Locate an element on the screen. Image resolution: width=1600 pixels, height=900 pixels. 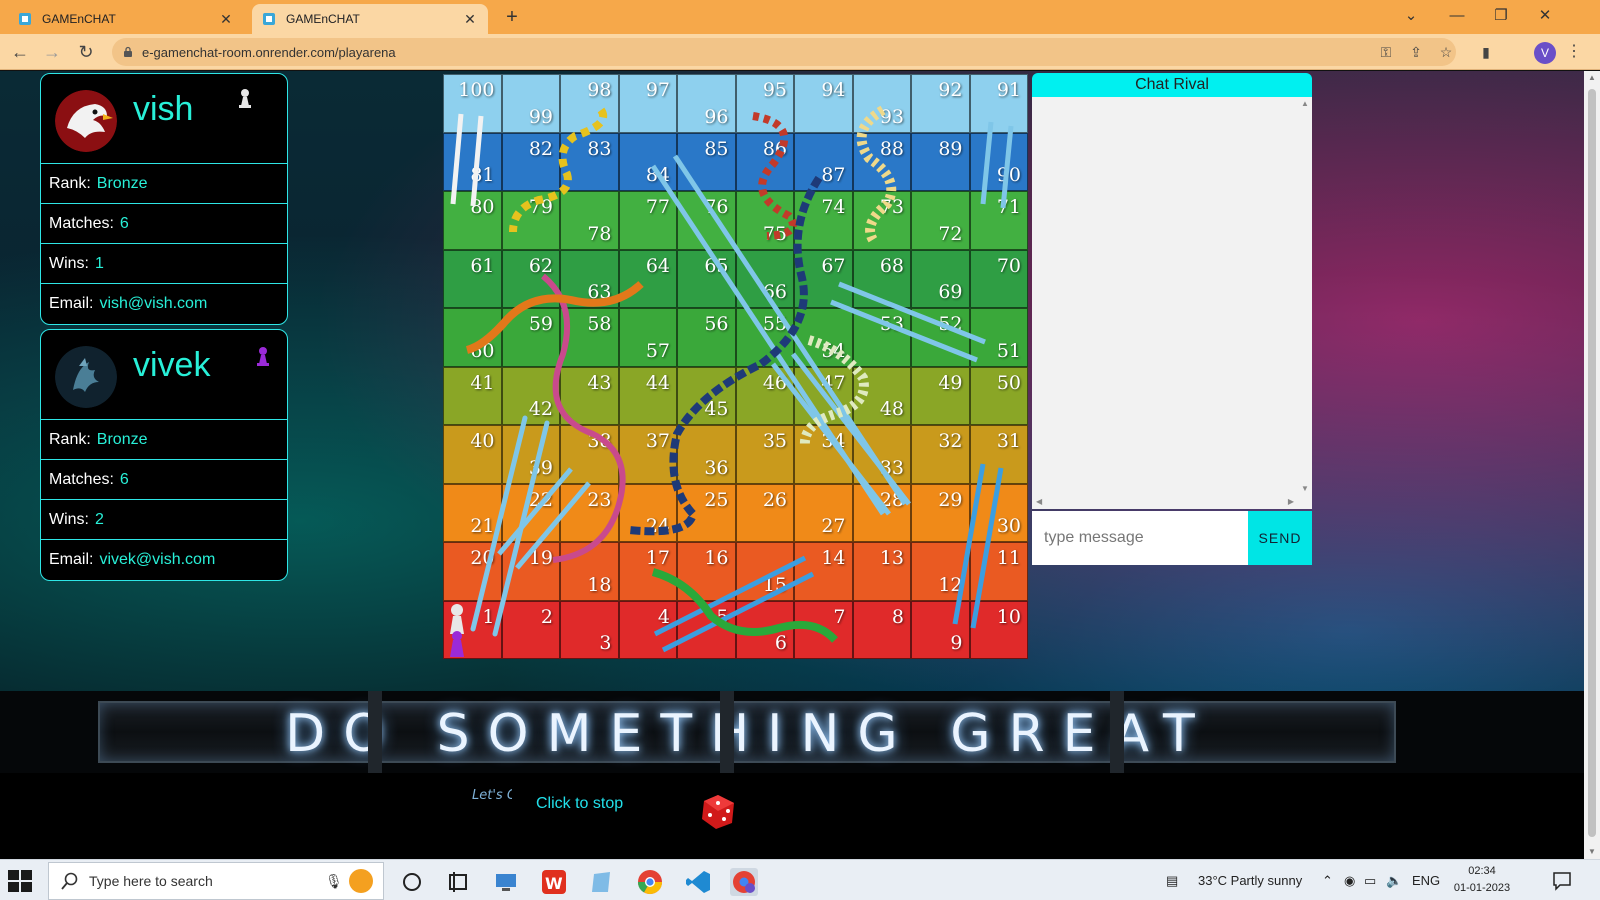
motivation-banner: DO SOMETHING GREAT is located at coordinates (792, 732).